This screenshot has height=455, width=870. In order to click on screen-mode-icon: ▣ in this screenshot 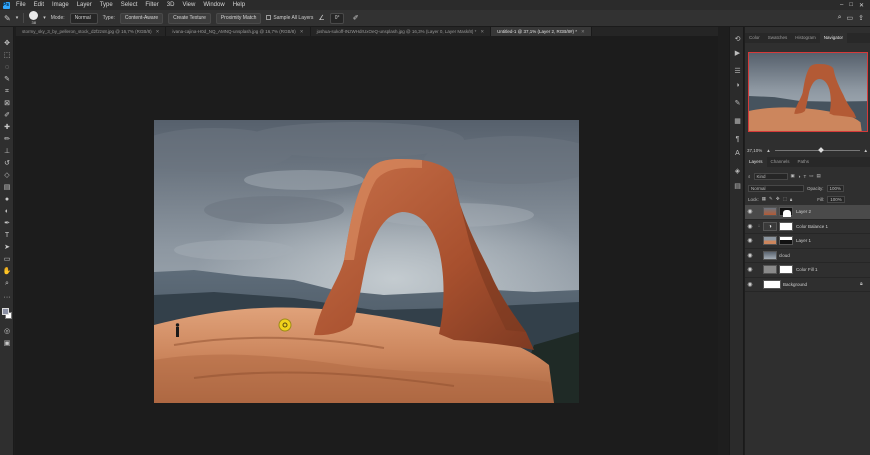, I will do `click(7, 343)`.